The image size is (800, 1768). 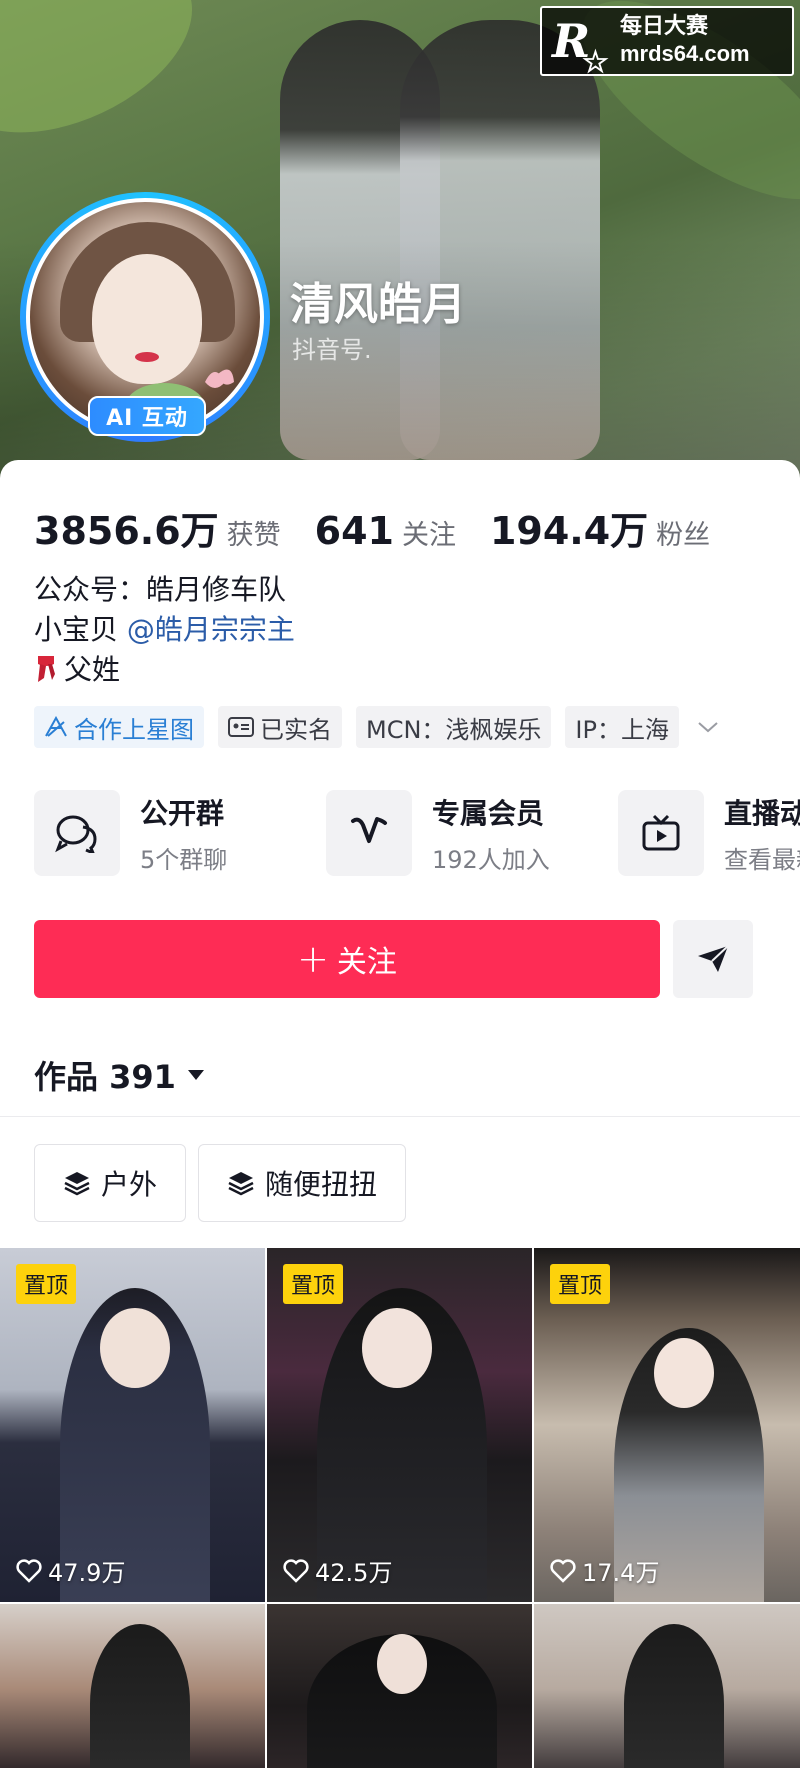 I want to click on stat-label: 关注, so click(x=428, y=535).